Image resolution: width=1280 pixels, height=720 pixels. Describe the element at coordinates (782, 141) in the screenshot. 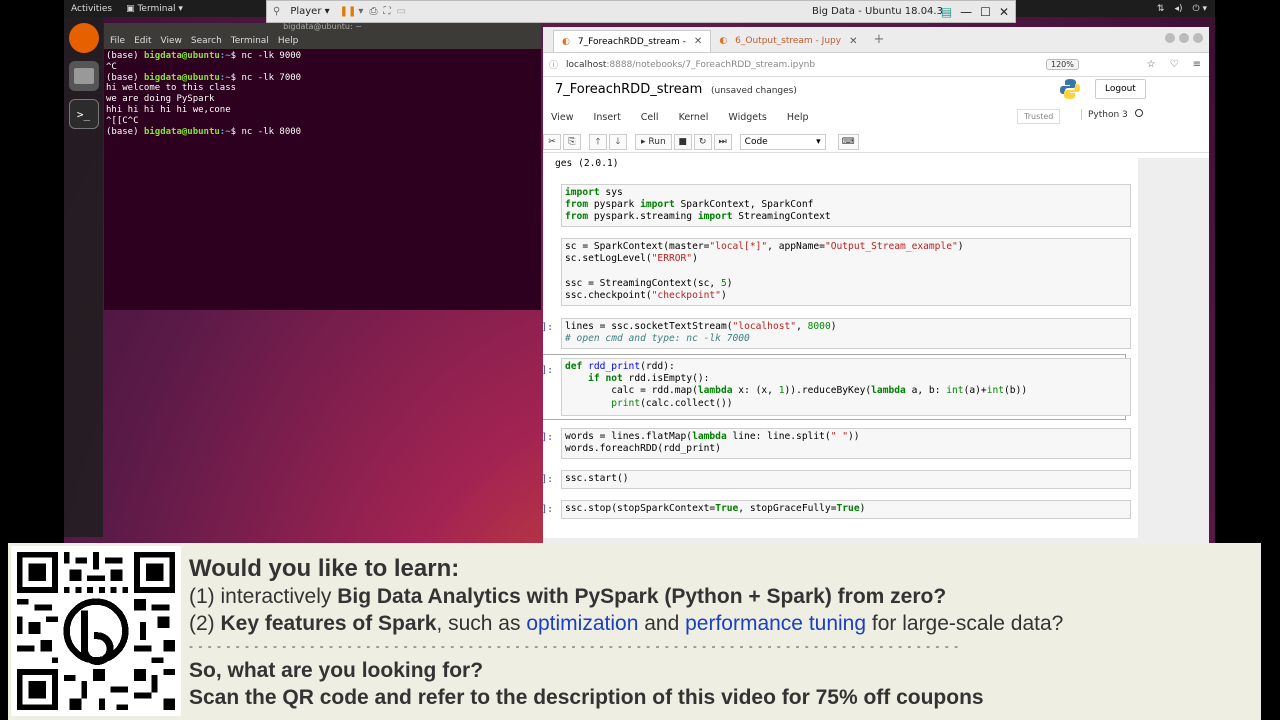

I see `cell-type-select: Code ▾` at that location.